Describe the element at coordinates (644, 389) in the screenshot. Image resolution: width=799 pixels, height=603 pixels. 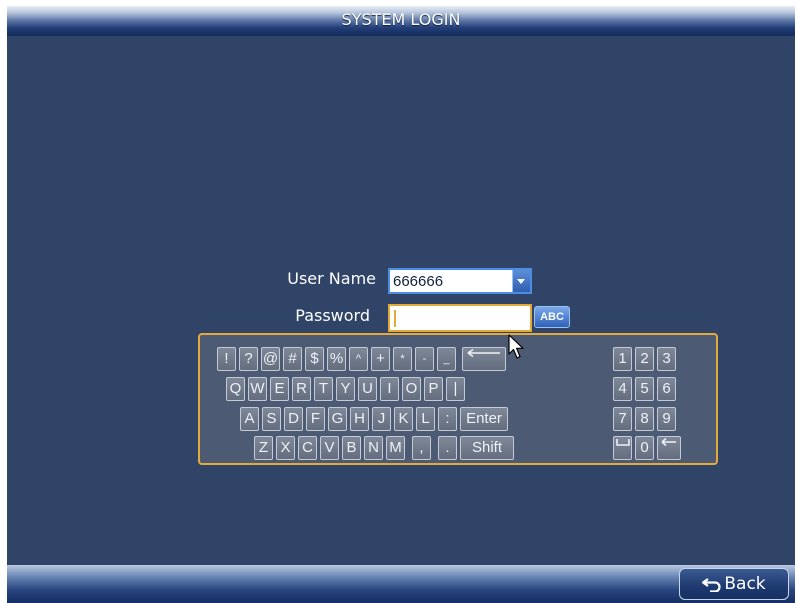
I see `numpad-key-1-1: 5` at that location.